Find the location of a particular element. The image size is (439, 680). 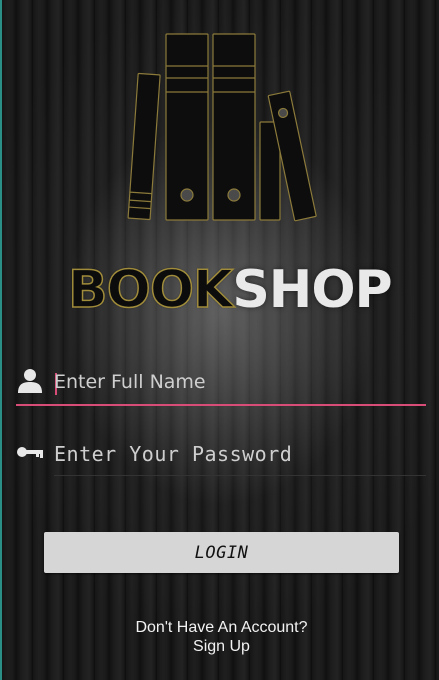

brand-logo: BOOKSHOP is located at coordinates (229, 290).